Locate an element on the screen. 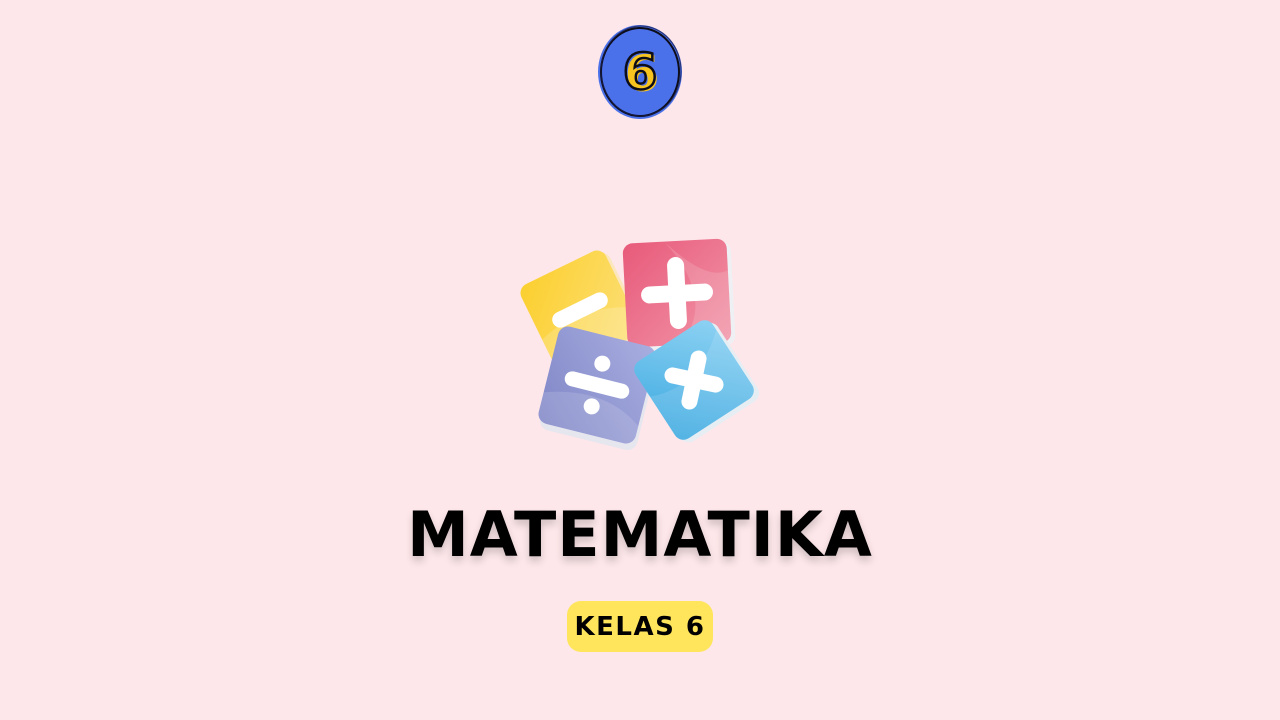  badge-digit: 6 is located at coordinates (640, 72).